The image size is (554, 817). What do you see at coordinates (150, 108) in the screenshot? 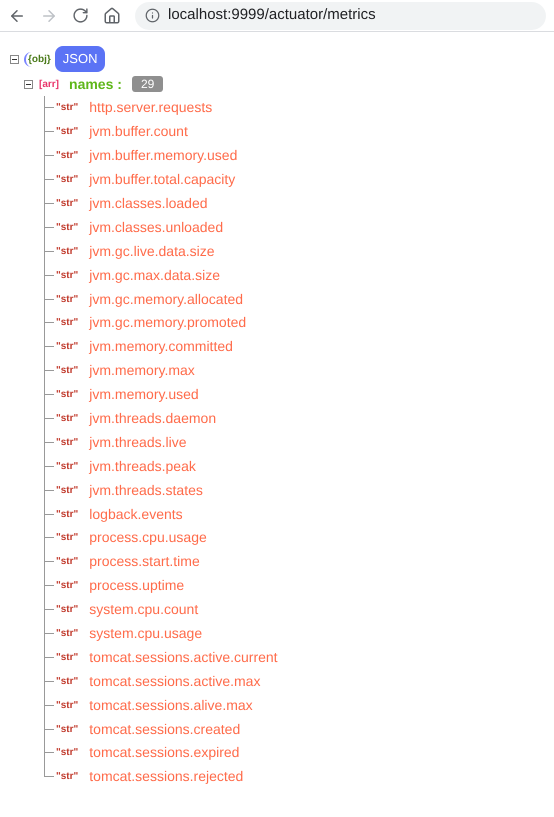
I see `string-value: http.server.requests` at bounding box center [150, 108].